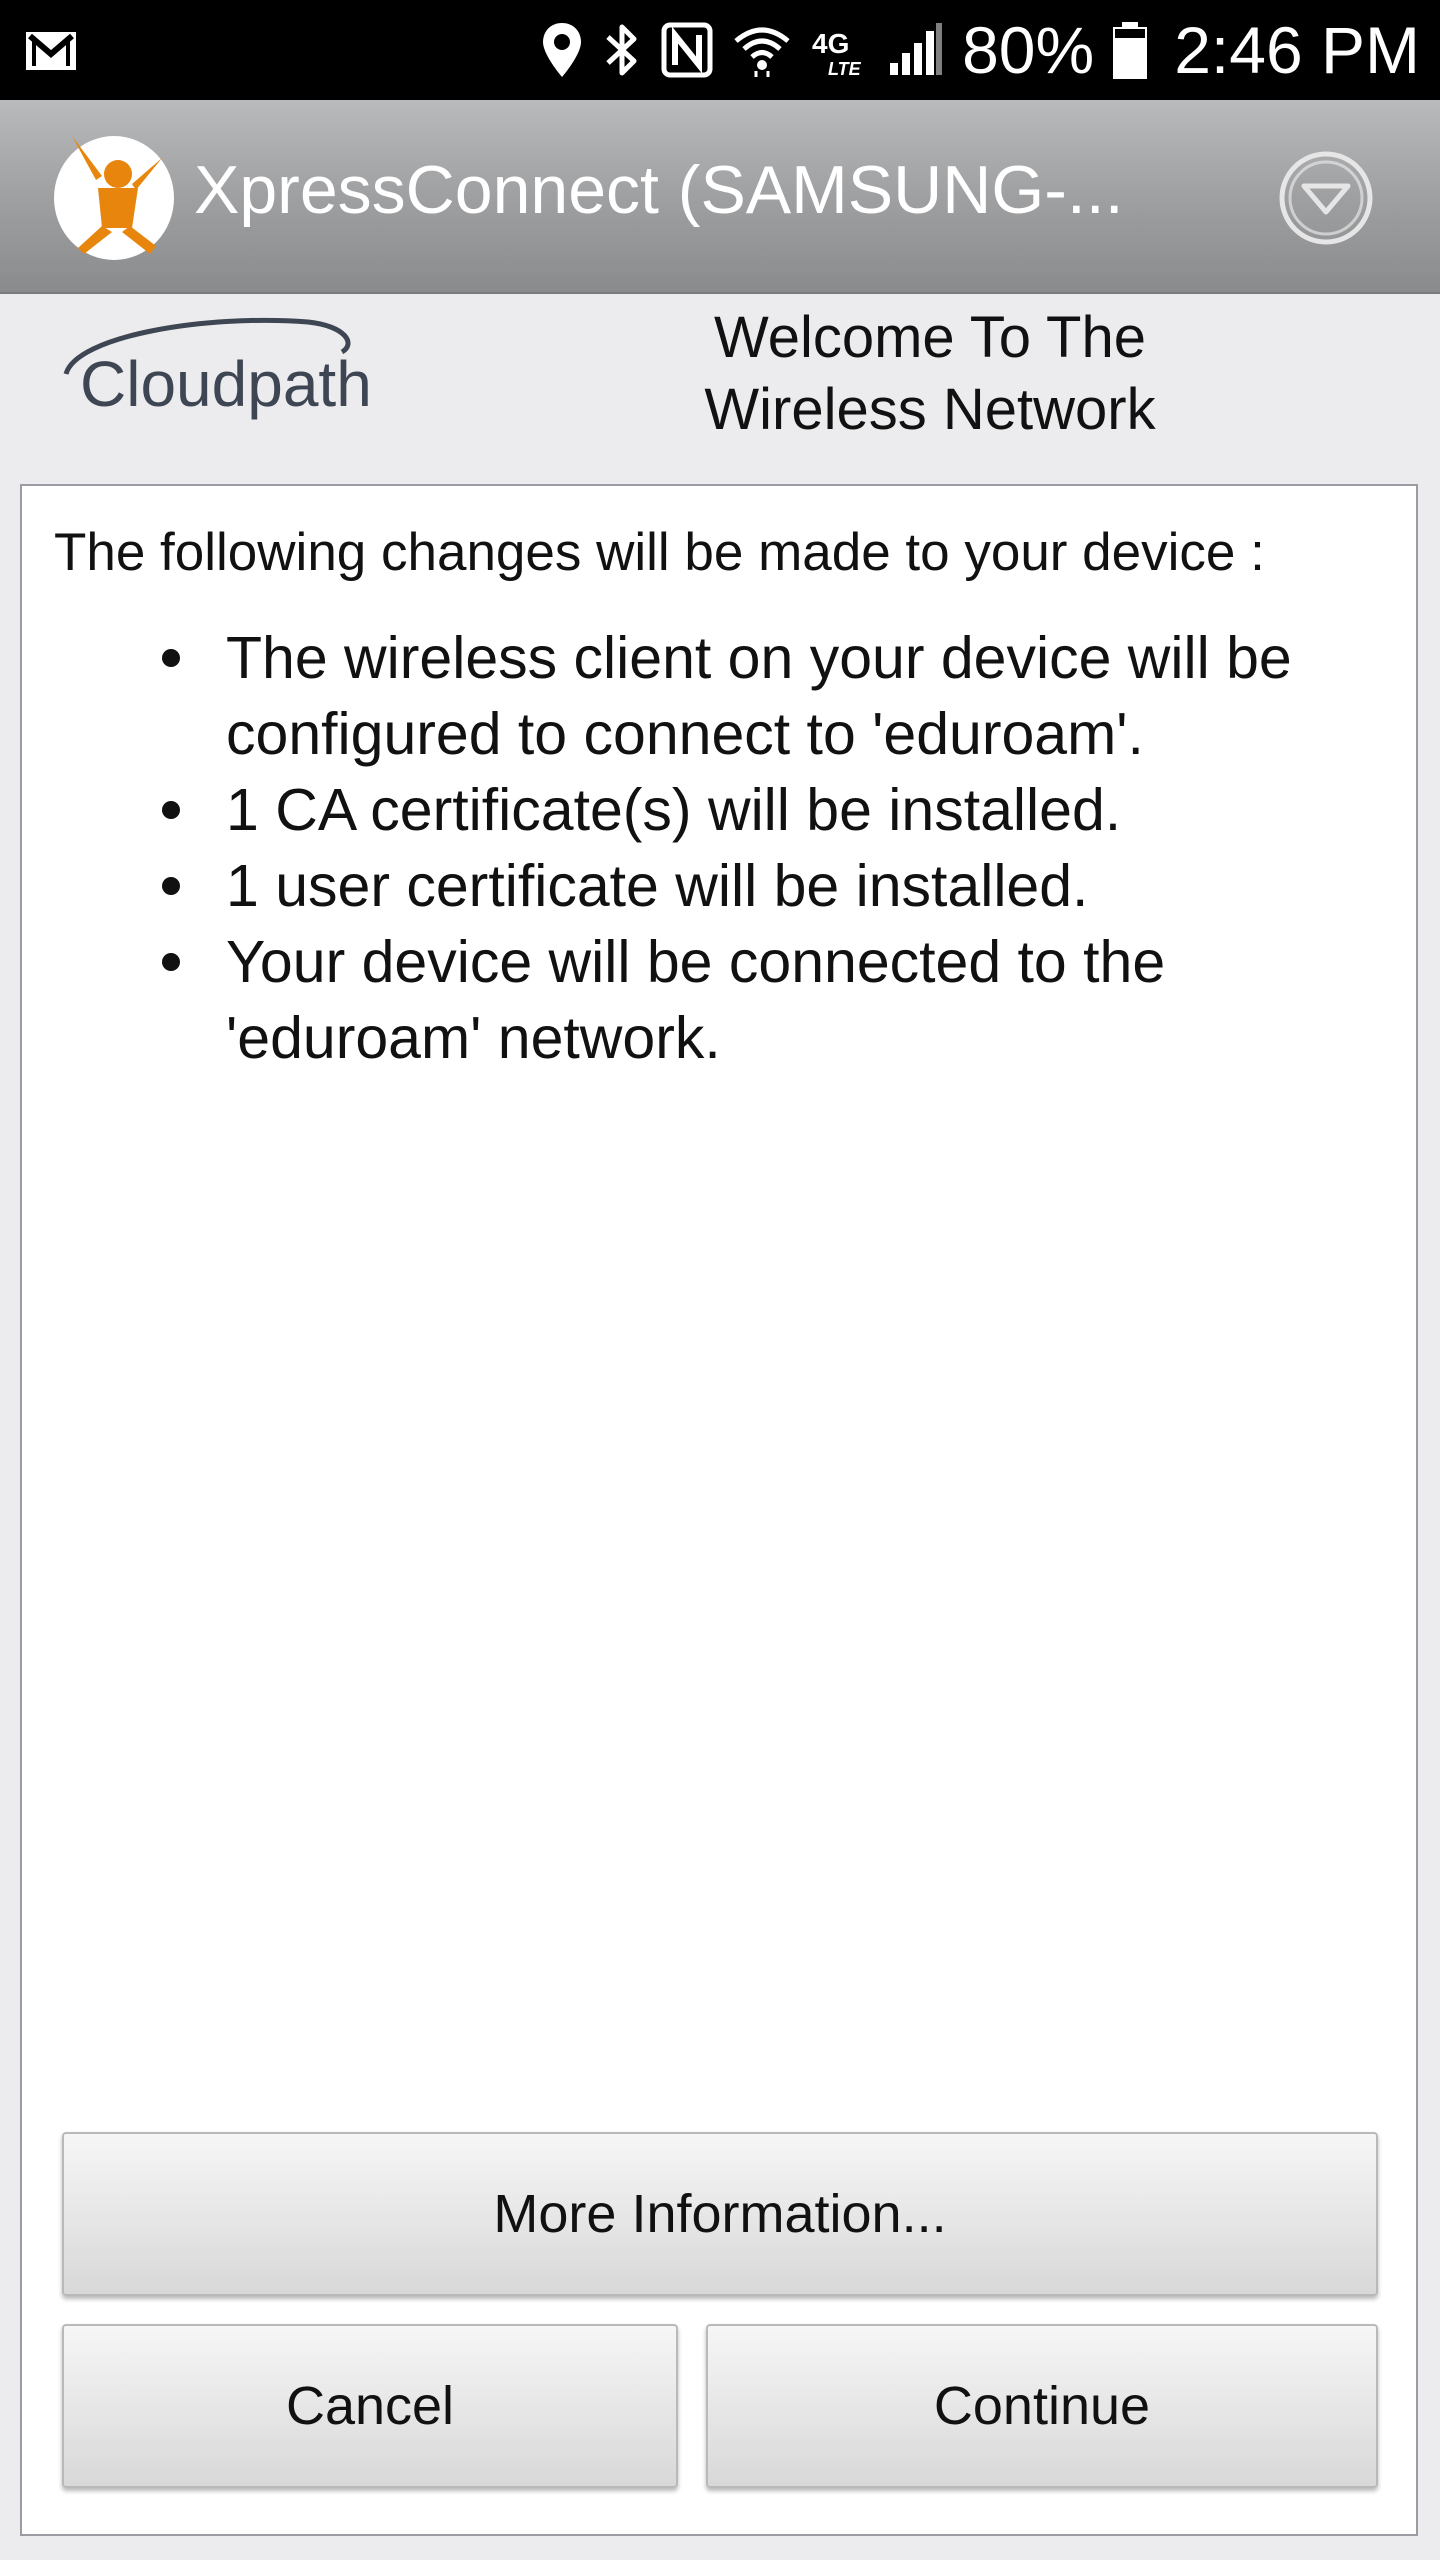  What do you see at coordinates (370, 2406) in the screenshot?
I see `cancel-button: Cancel` at bounding box center [370, 2406].